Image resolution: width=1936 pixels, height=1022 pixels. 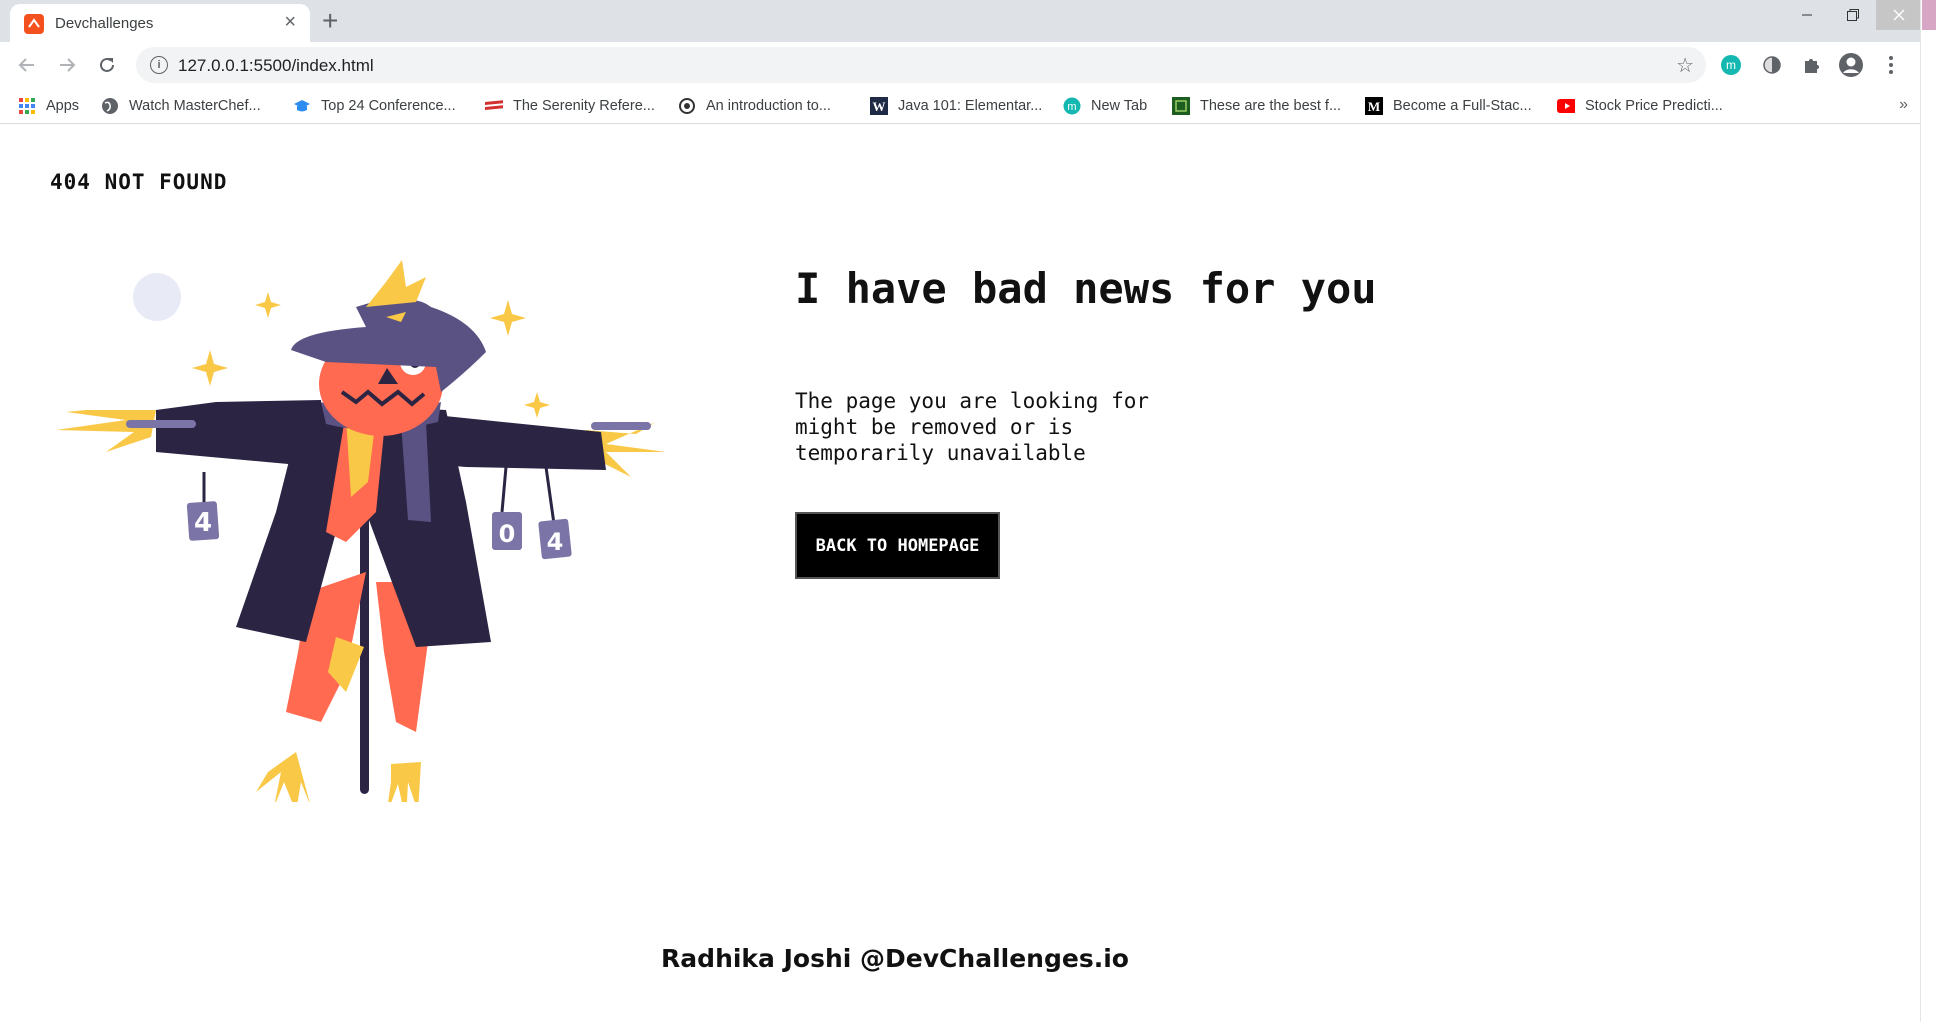 I want to click on youtube-icon, so click(x=1566, y=106).